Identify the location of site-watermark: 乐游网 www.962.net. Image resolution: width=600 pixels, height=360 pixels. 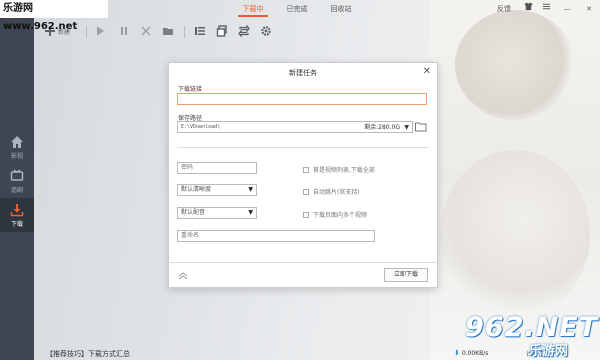
(54, 16).